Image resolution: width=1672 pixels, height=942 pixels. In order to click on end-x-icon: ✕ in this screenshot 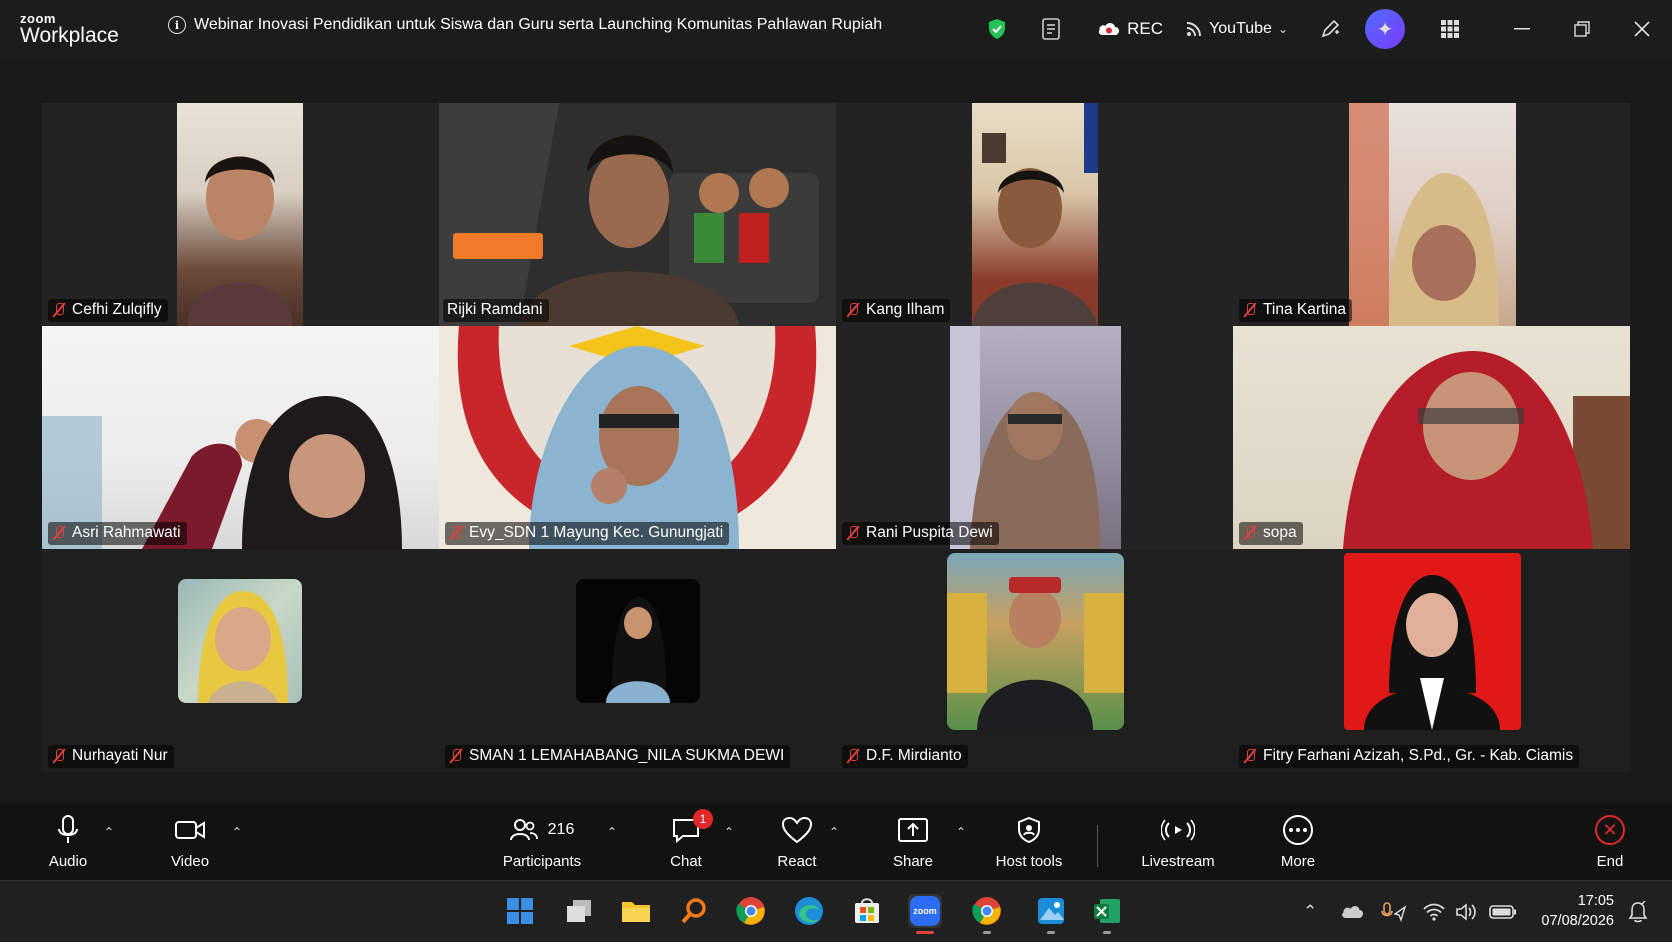, I will do `click(1610, 830)`.